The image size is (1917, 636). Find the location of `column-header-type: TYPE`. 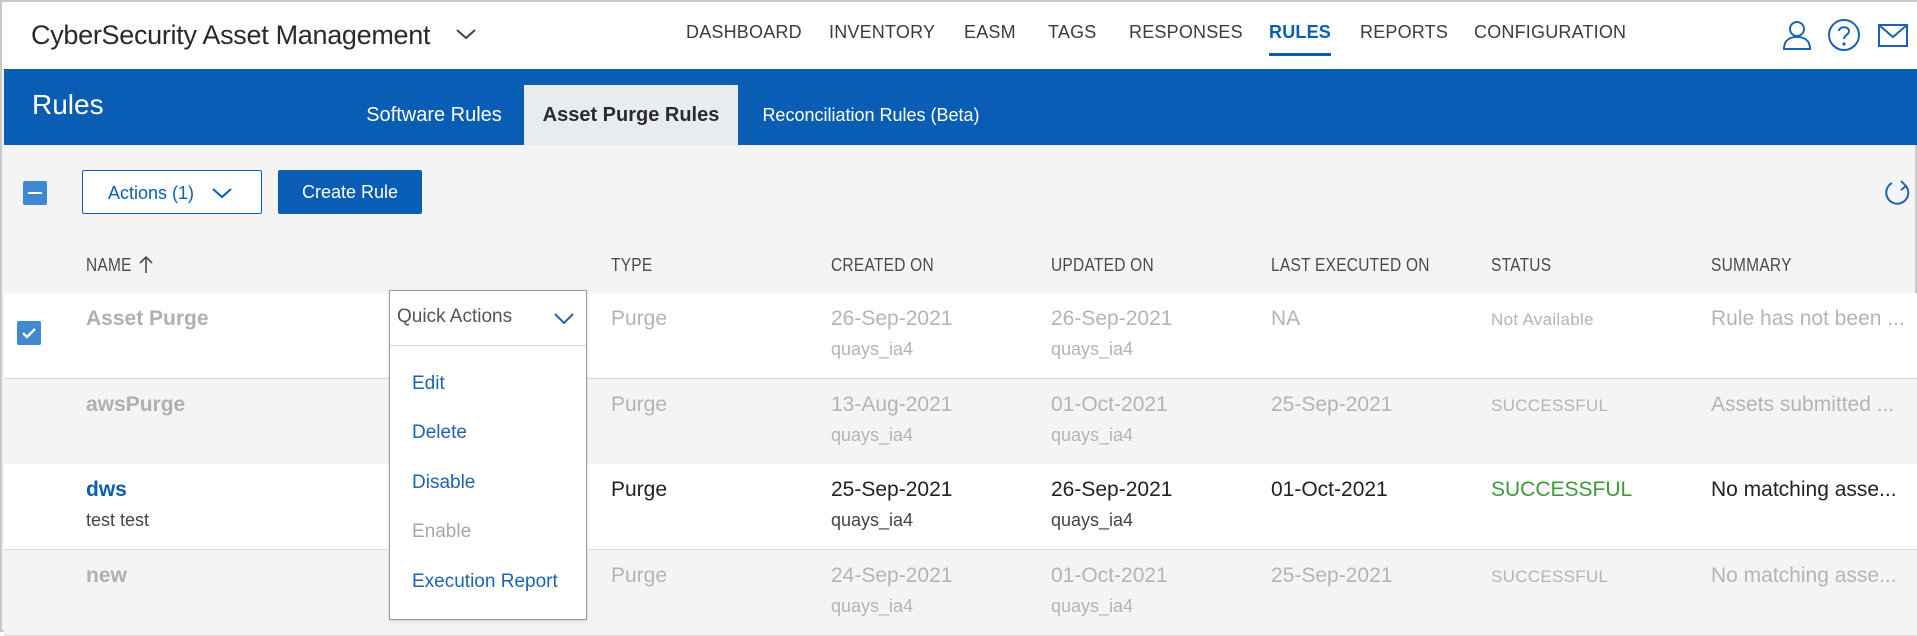

column-header-type: TYPE is located at coordinates (631, 265).